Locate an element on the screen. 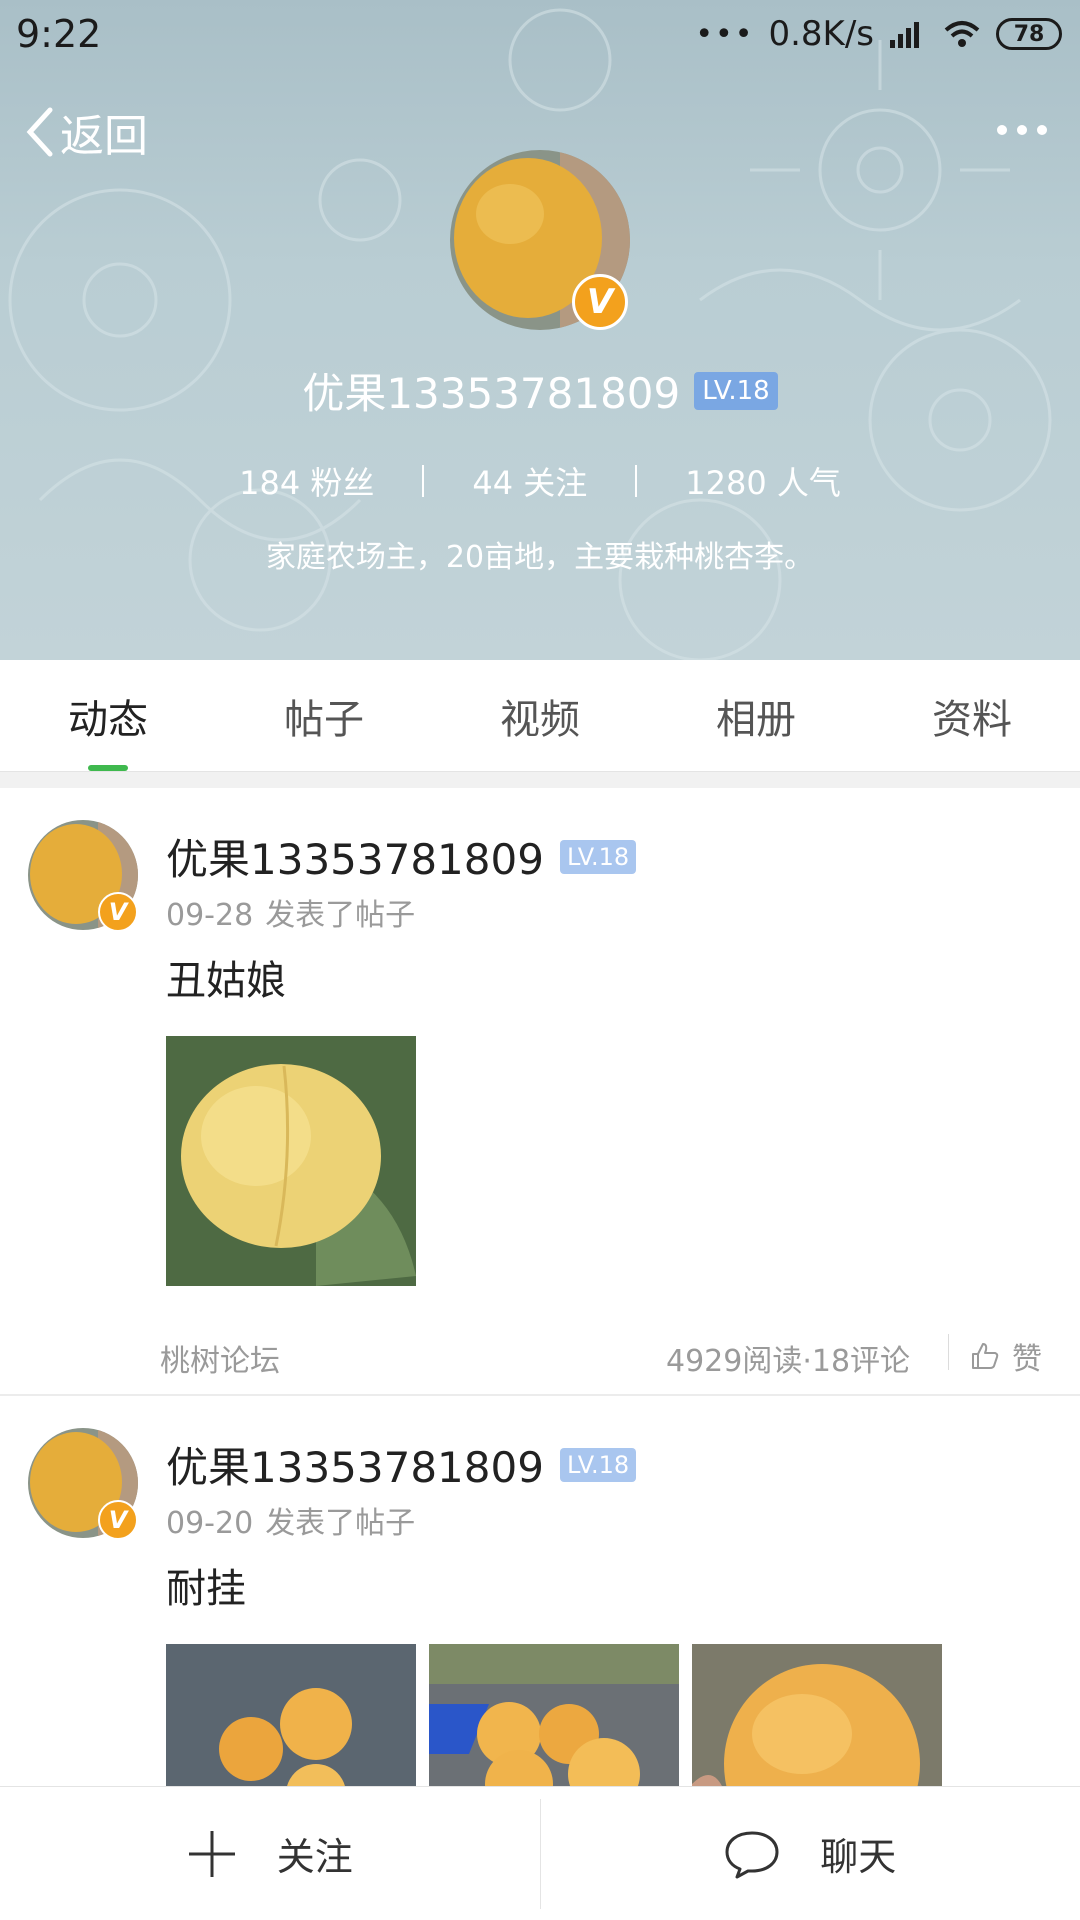  status-time: 9:22 is located at coordinates (59, 34).